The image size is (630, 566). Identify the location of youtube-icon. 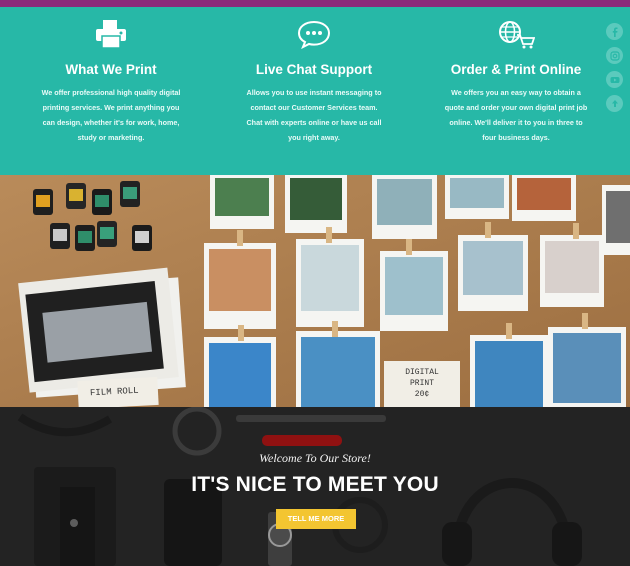
(614, 79).